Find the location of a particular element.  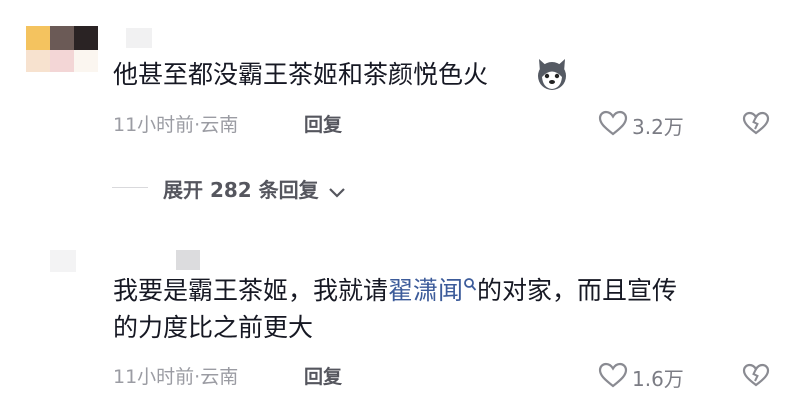

like-count: 1.6万 is located at coordinates (658, 379).